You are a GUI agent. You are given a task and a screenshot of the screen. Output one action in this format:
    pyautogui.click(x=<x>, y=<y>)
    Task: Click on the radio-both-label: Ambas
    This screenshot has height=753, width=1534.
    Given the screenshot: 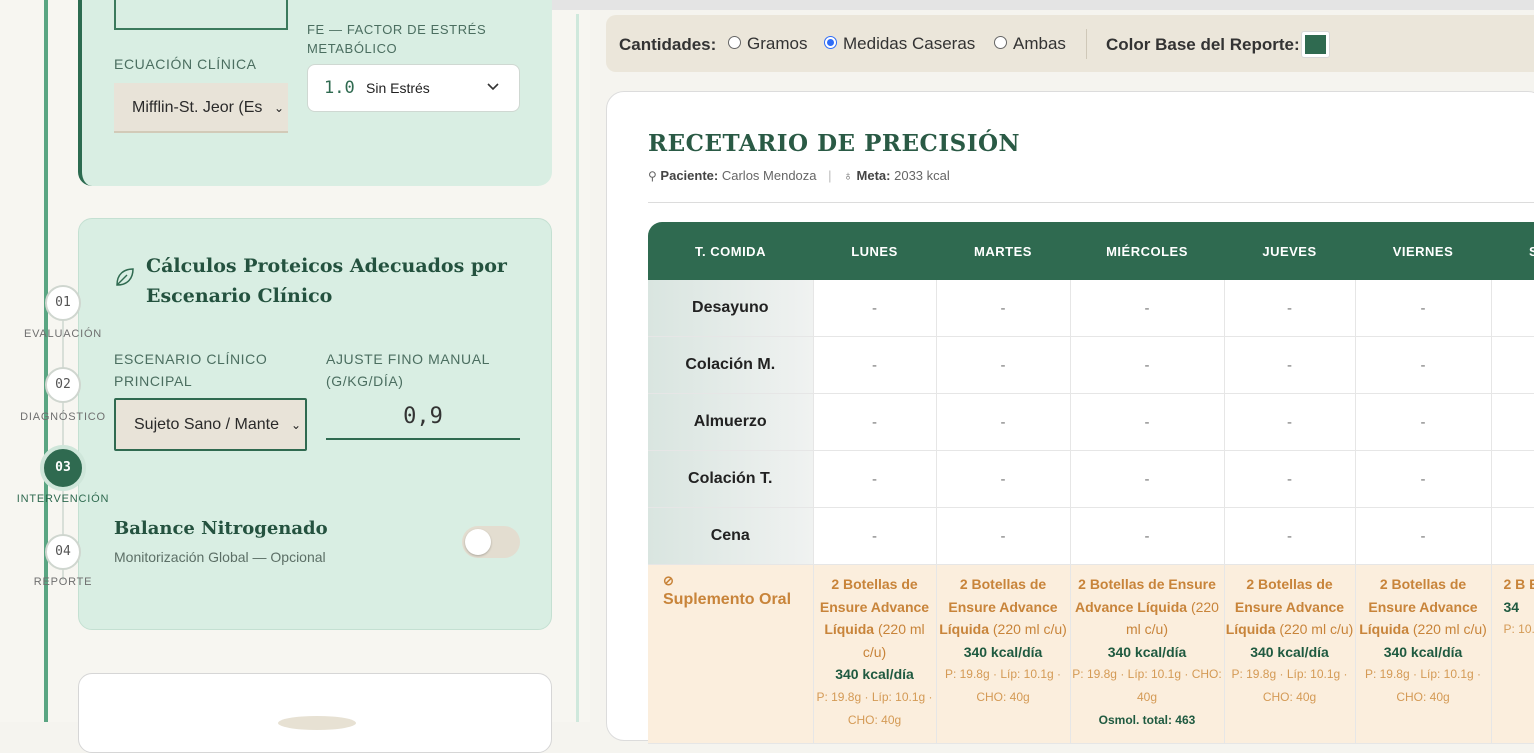 What is the action you would take?
    pyautogui.click(x=1039, y=44)
    